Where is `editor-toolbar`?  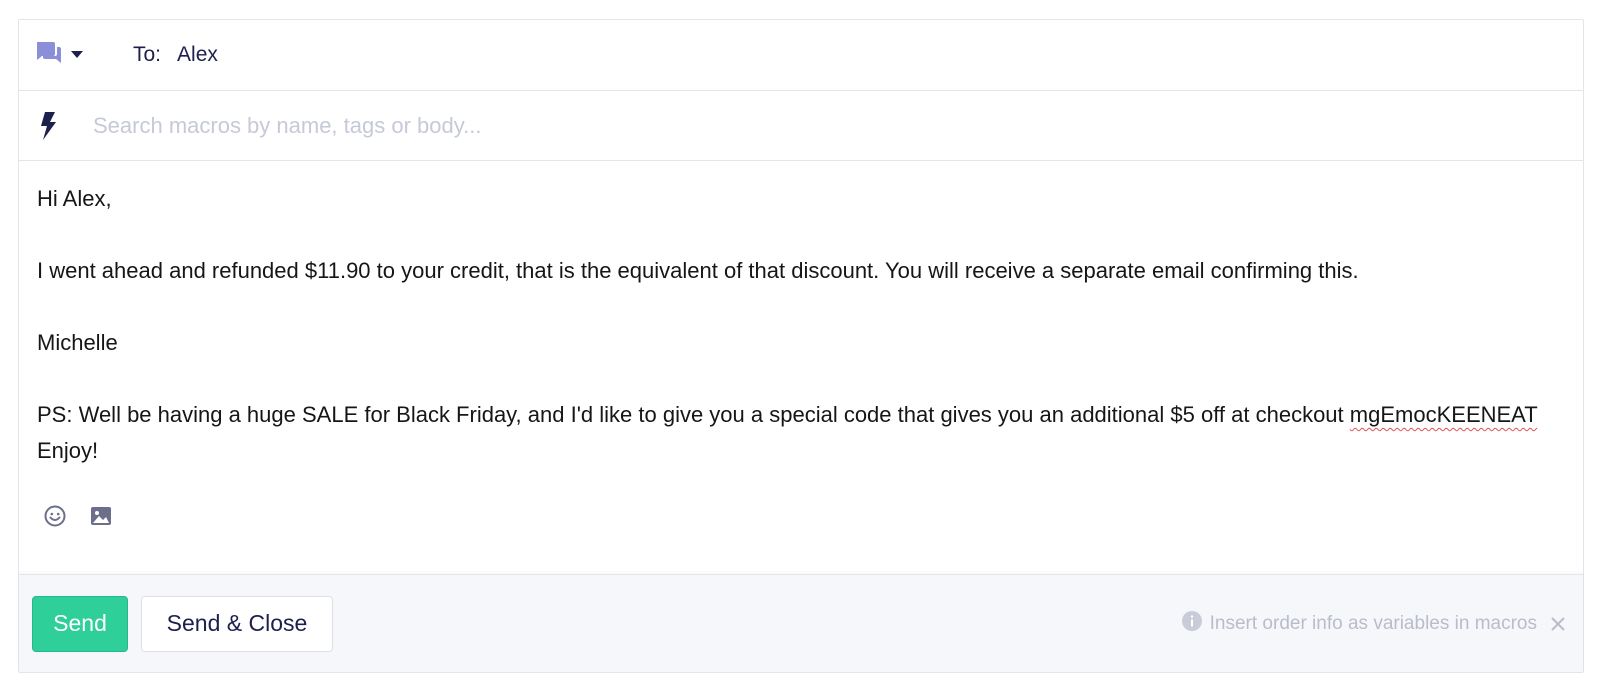 editor-toolbar is located at coordinates (801, 516).